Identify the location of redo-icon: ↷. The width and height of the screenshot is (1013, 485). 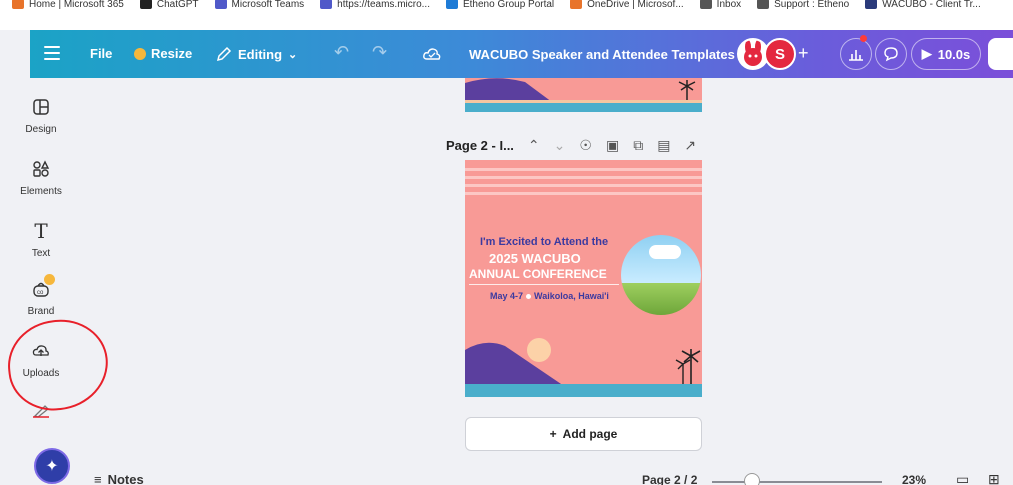
(379, 52).